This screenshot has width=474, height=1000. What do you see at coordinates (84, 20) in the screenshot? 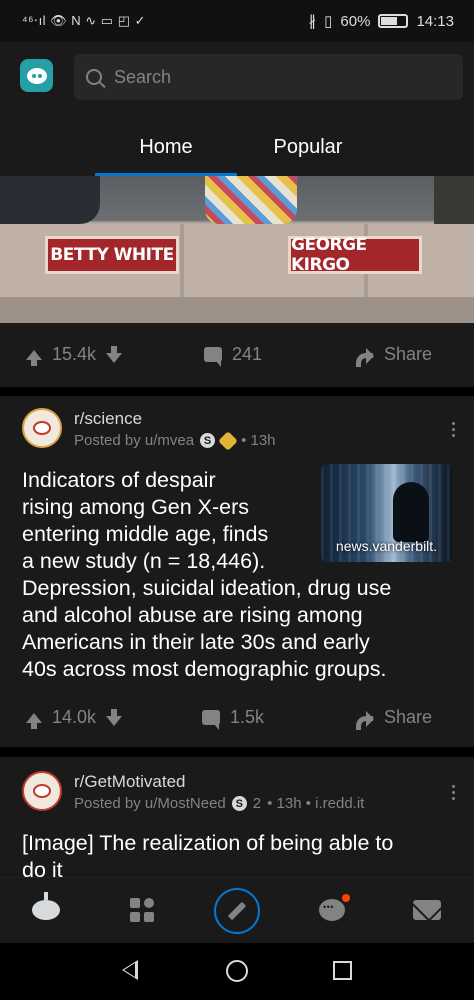
I see `status-indicators: ⁴⁶‧ıl 👁 N ∿ ▭ ◰ ✓` at bounding box center [84, 20].